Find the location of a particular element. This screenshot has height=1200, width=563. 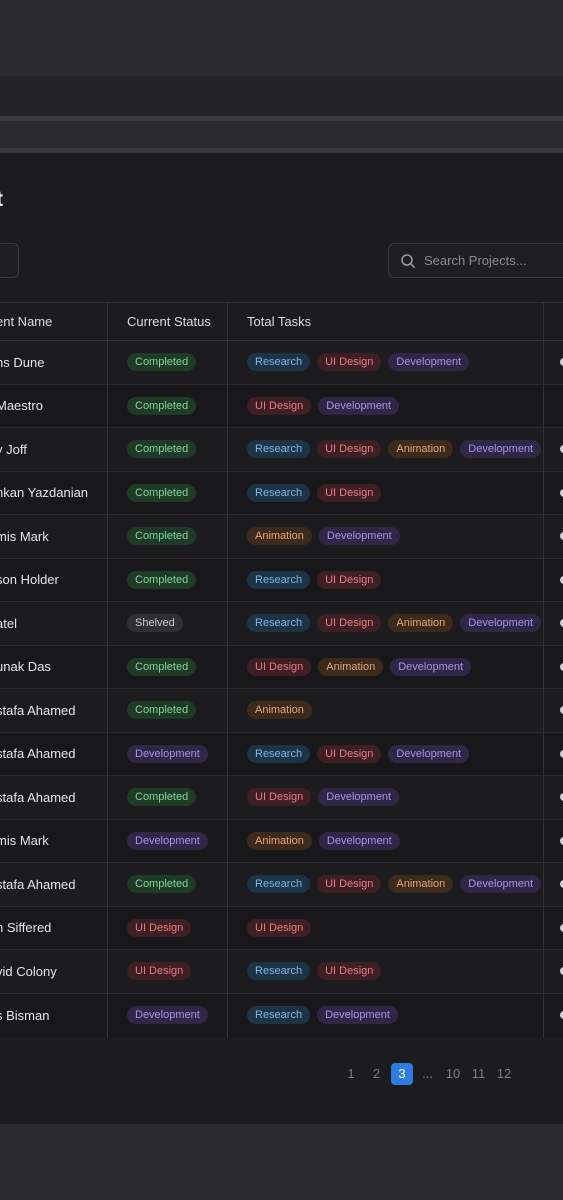

search-icon is located at coordinates (408, 260).